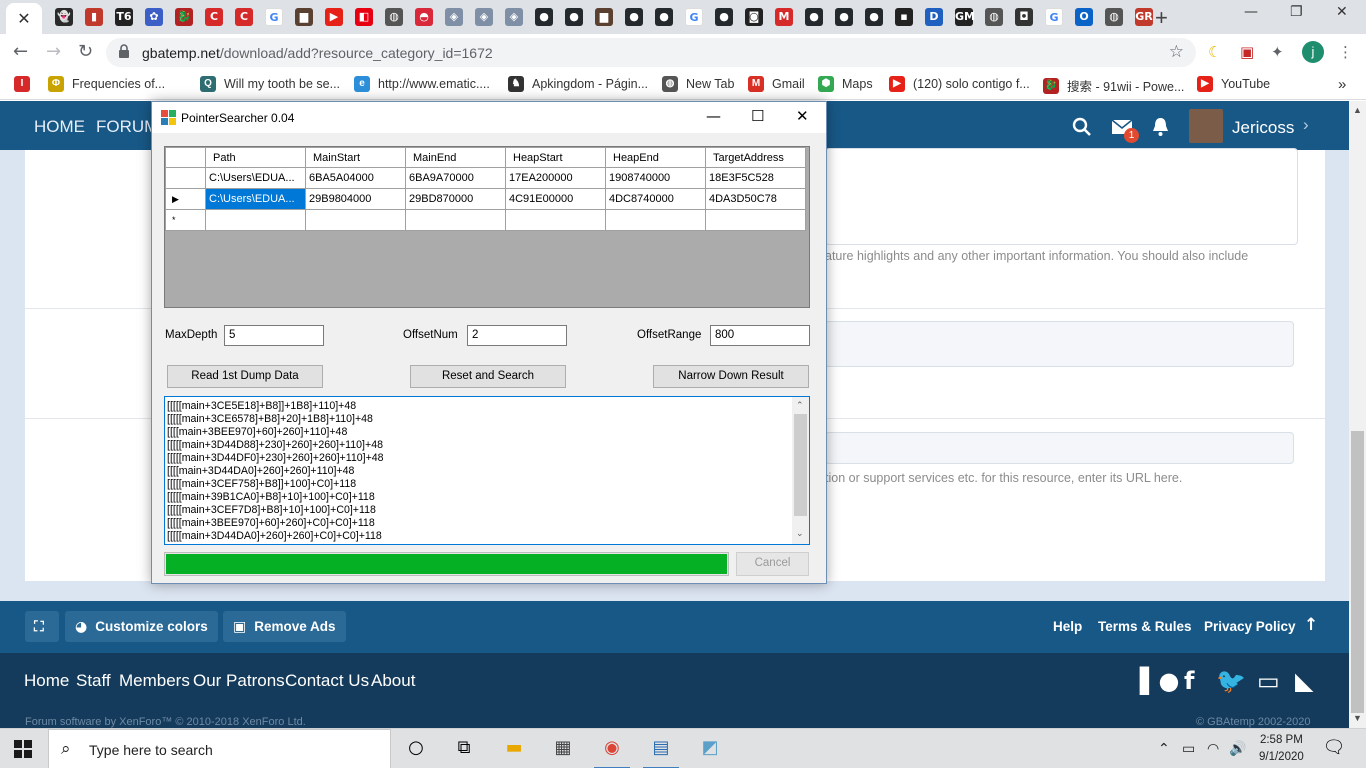  I want to click on bell-icon, so click(1160, 127).